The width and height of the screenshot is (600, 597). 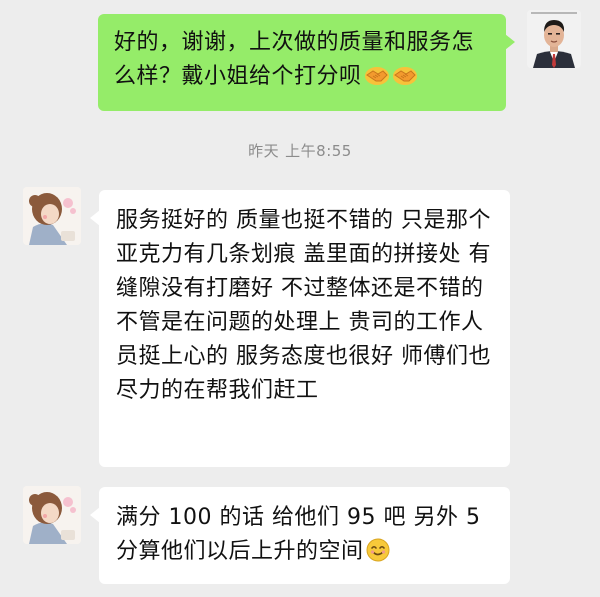 I want to click on avatar-self, so click(x=554, y=39).